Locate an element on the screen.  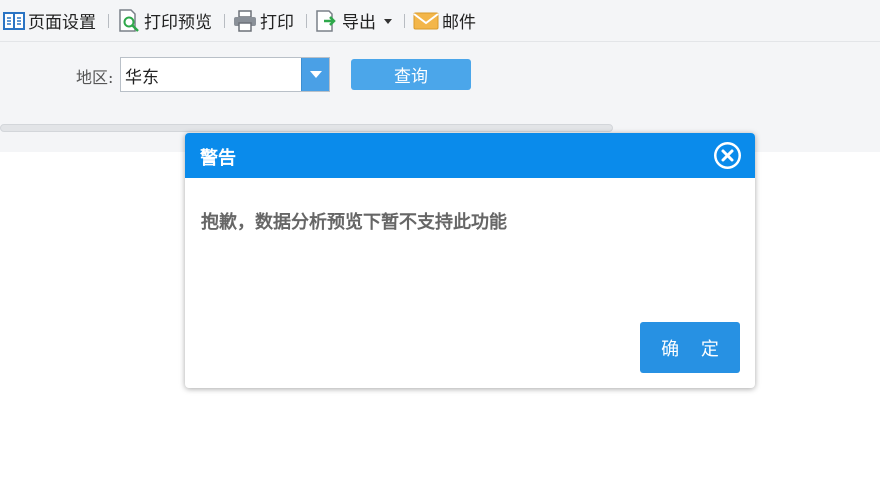
close-icon is located at coordinates (727, 155).